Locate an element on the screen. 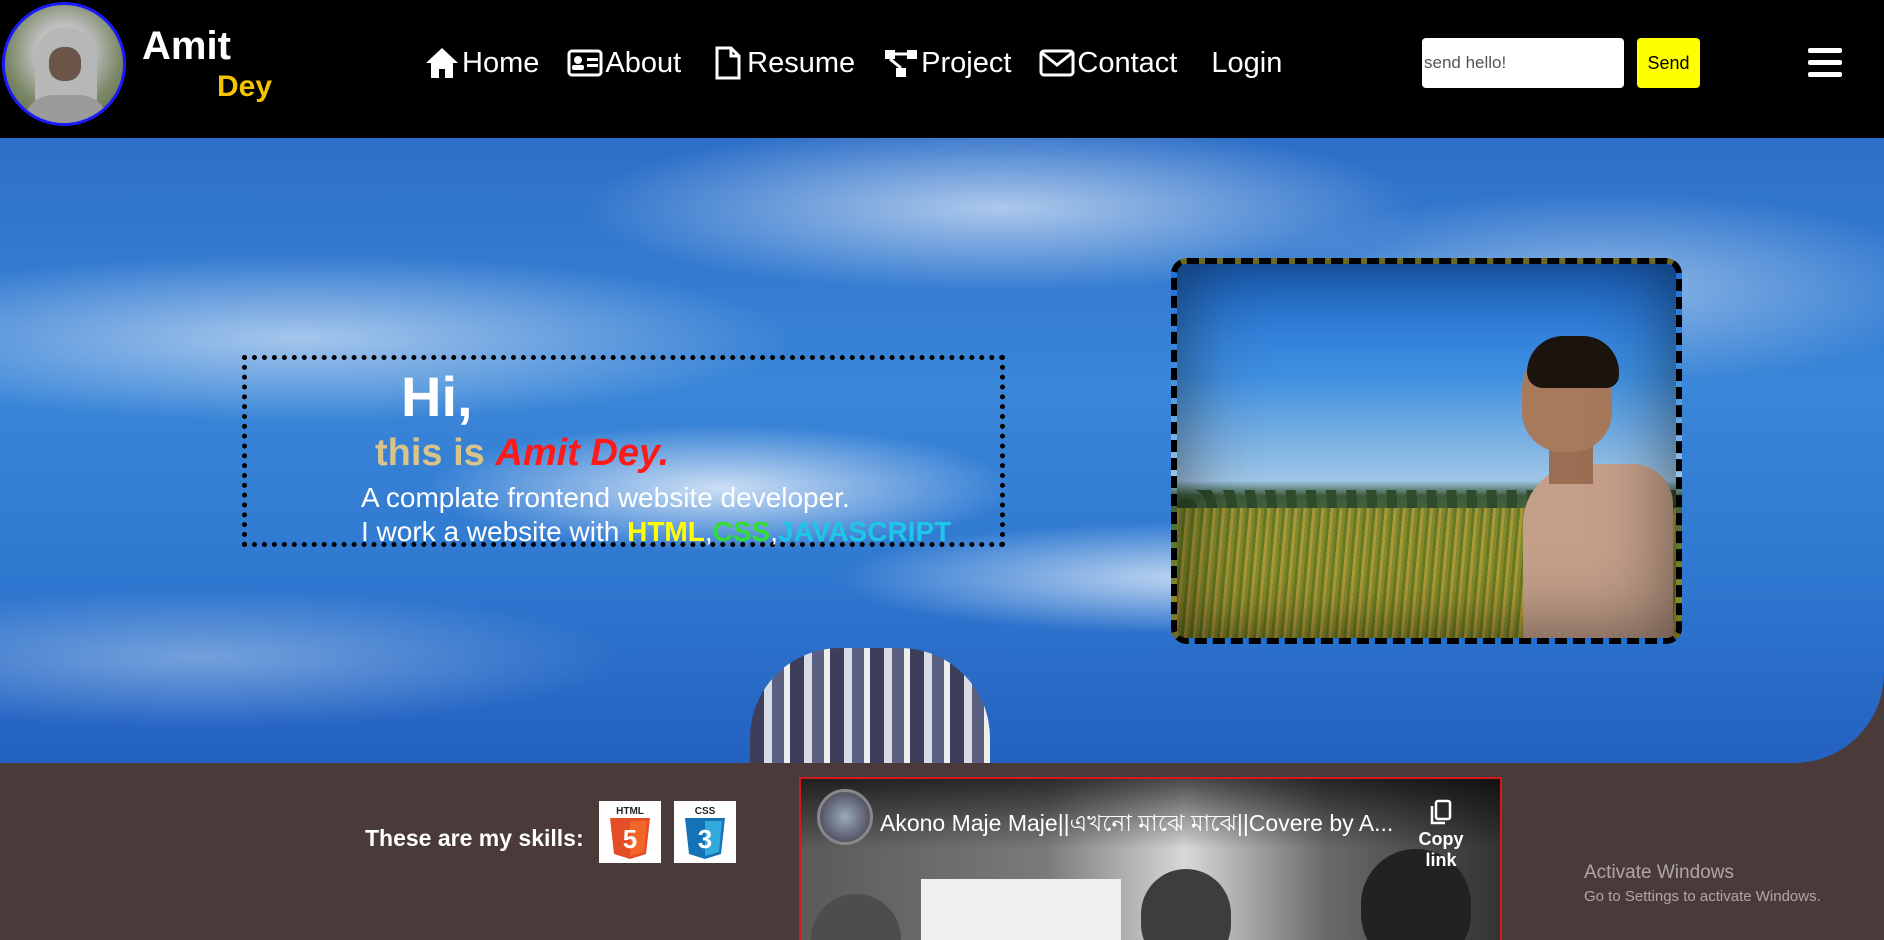 The width and height of the screenshot is (1884, 940). html5-logo: HTML 5 is located at coordinates (630, 832).